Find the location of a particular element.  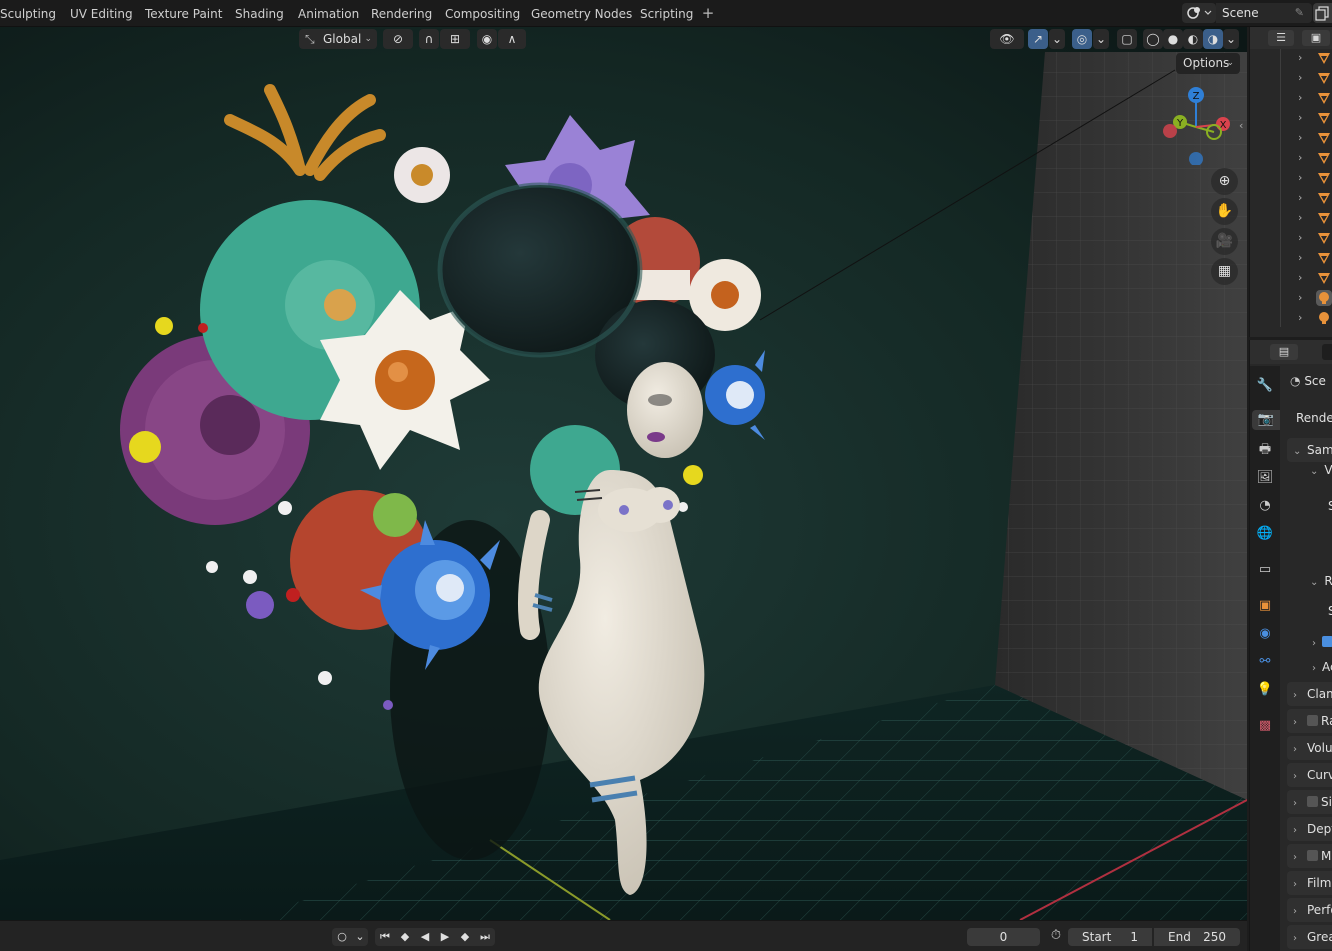

clock-icon: ⏱ is located at coordinates (1056, 936).